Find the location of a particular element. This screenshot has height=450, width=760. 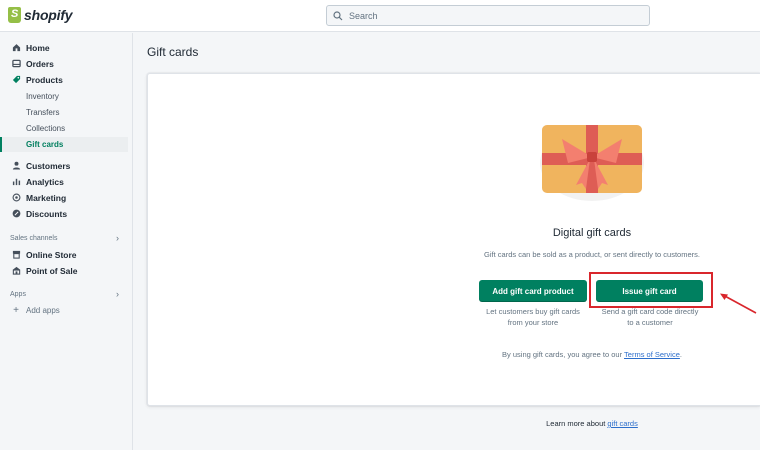

sidebar-item-label: Online Store is located at coordinates (51, 254).